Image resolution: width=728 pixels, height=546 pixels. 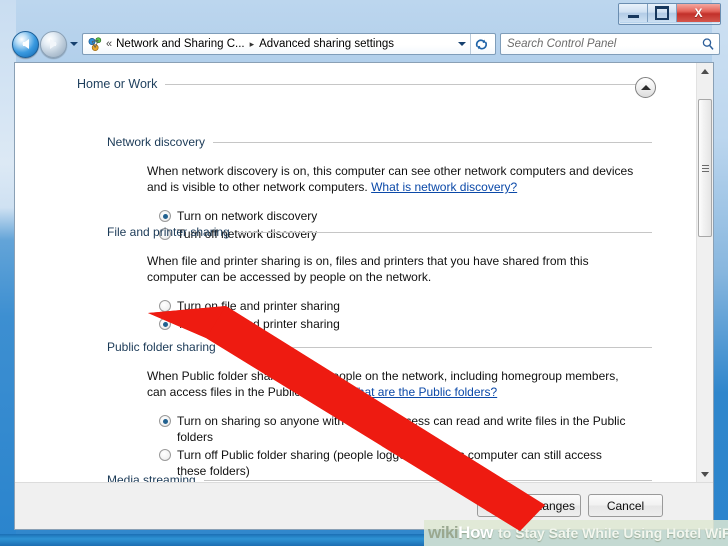 I want to click on watermark-wiki-text: wiki, so click(x=443, y=532).